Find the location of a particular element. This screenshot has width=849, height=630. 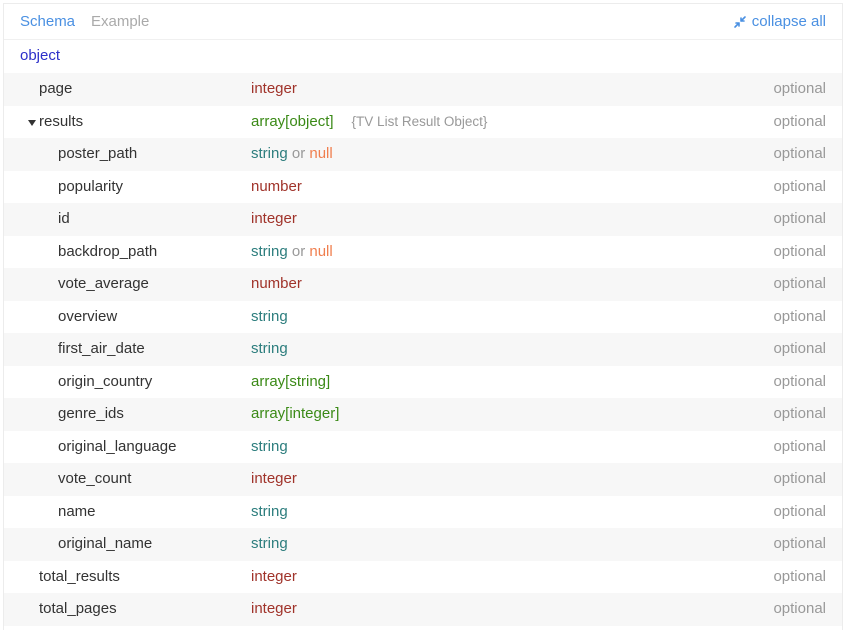

collapse-arrows-icon is located at coordinates (739, 21).